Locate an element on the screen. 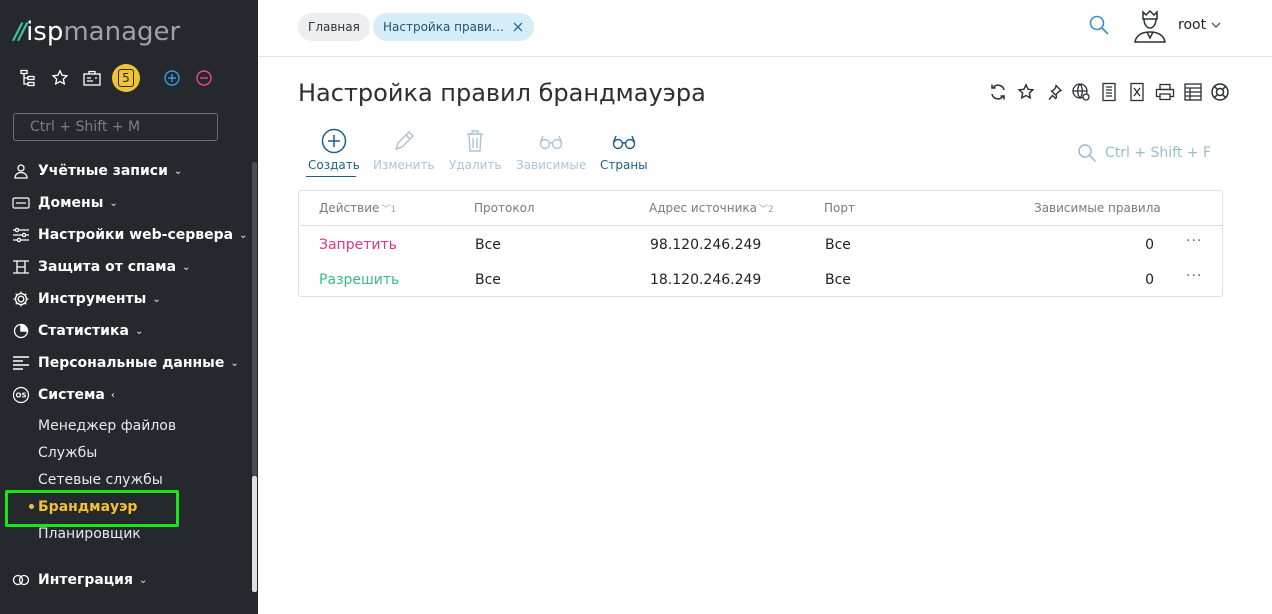  table-filter-search: Ctrl + Shift + F is located at coordinates (1144, 153).